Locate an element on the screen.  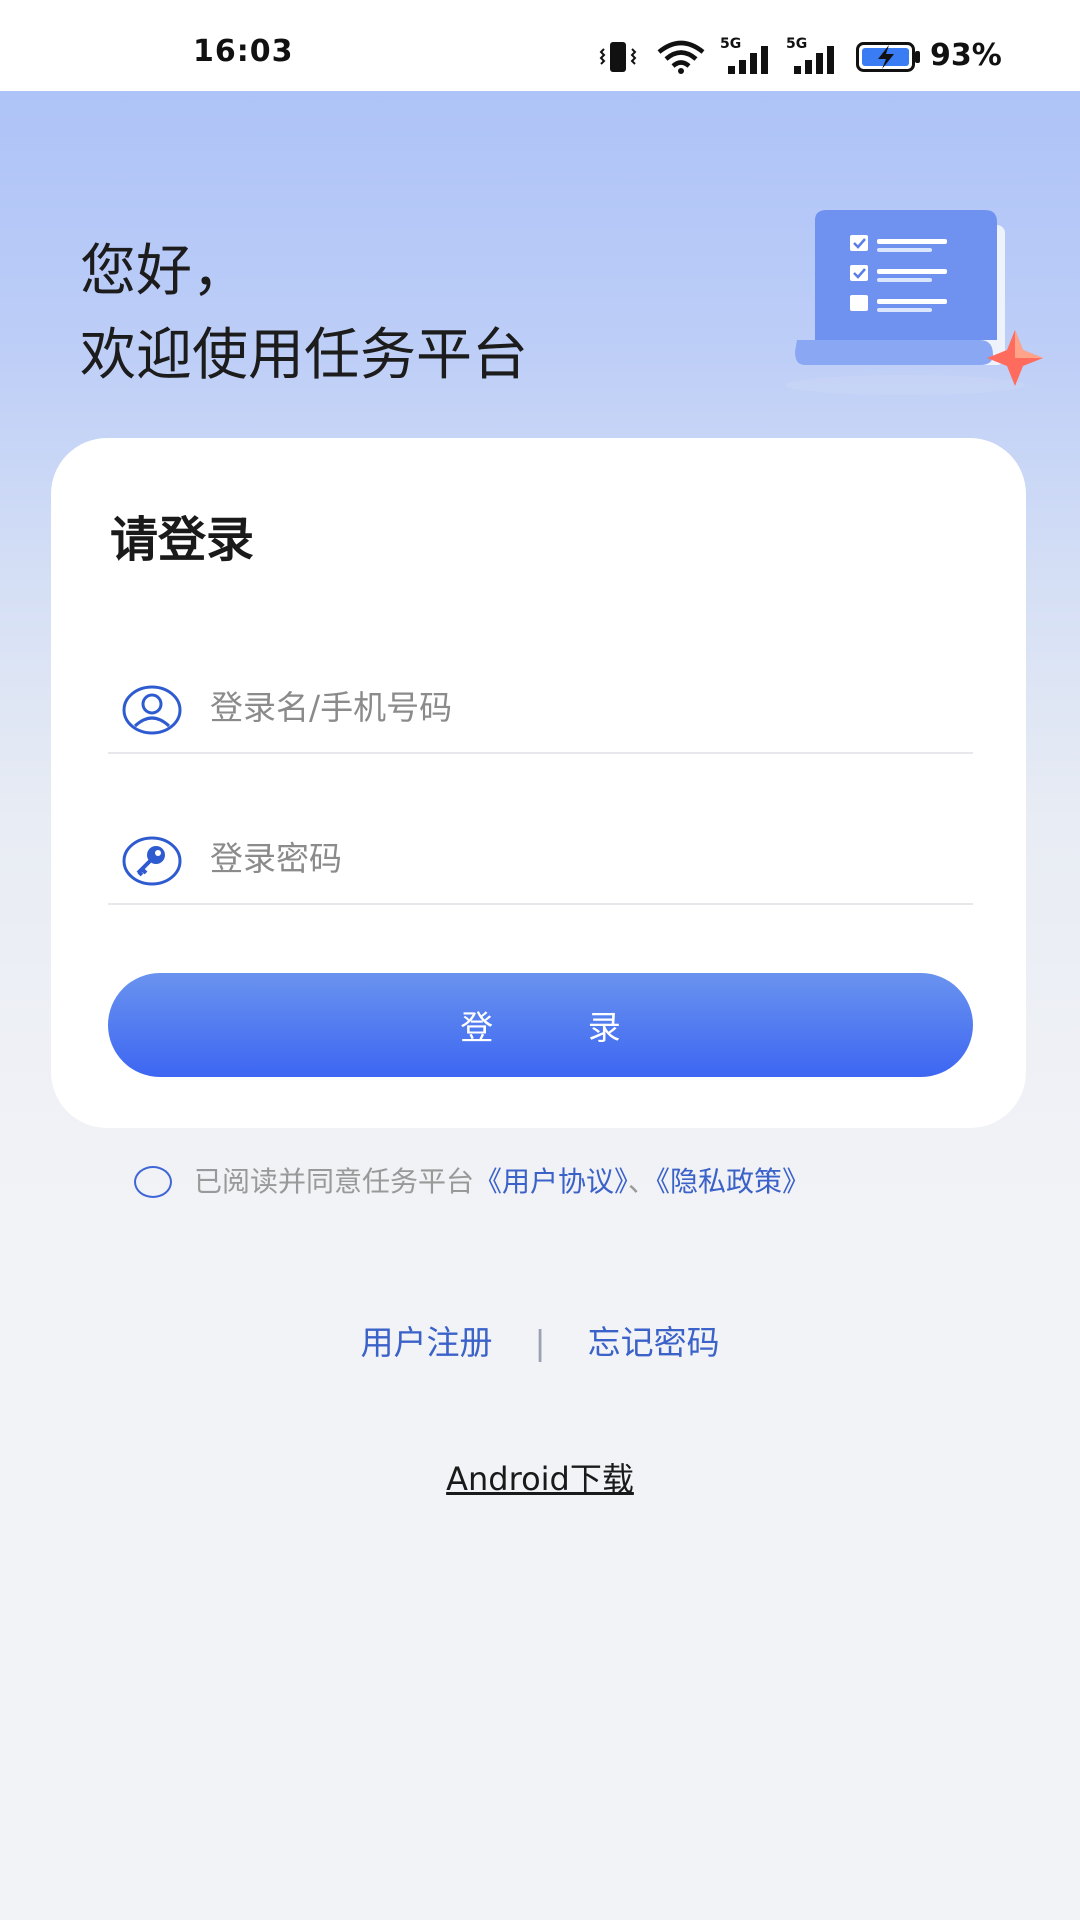
password-field is located at coordinates (540, 854).